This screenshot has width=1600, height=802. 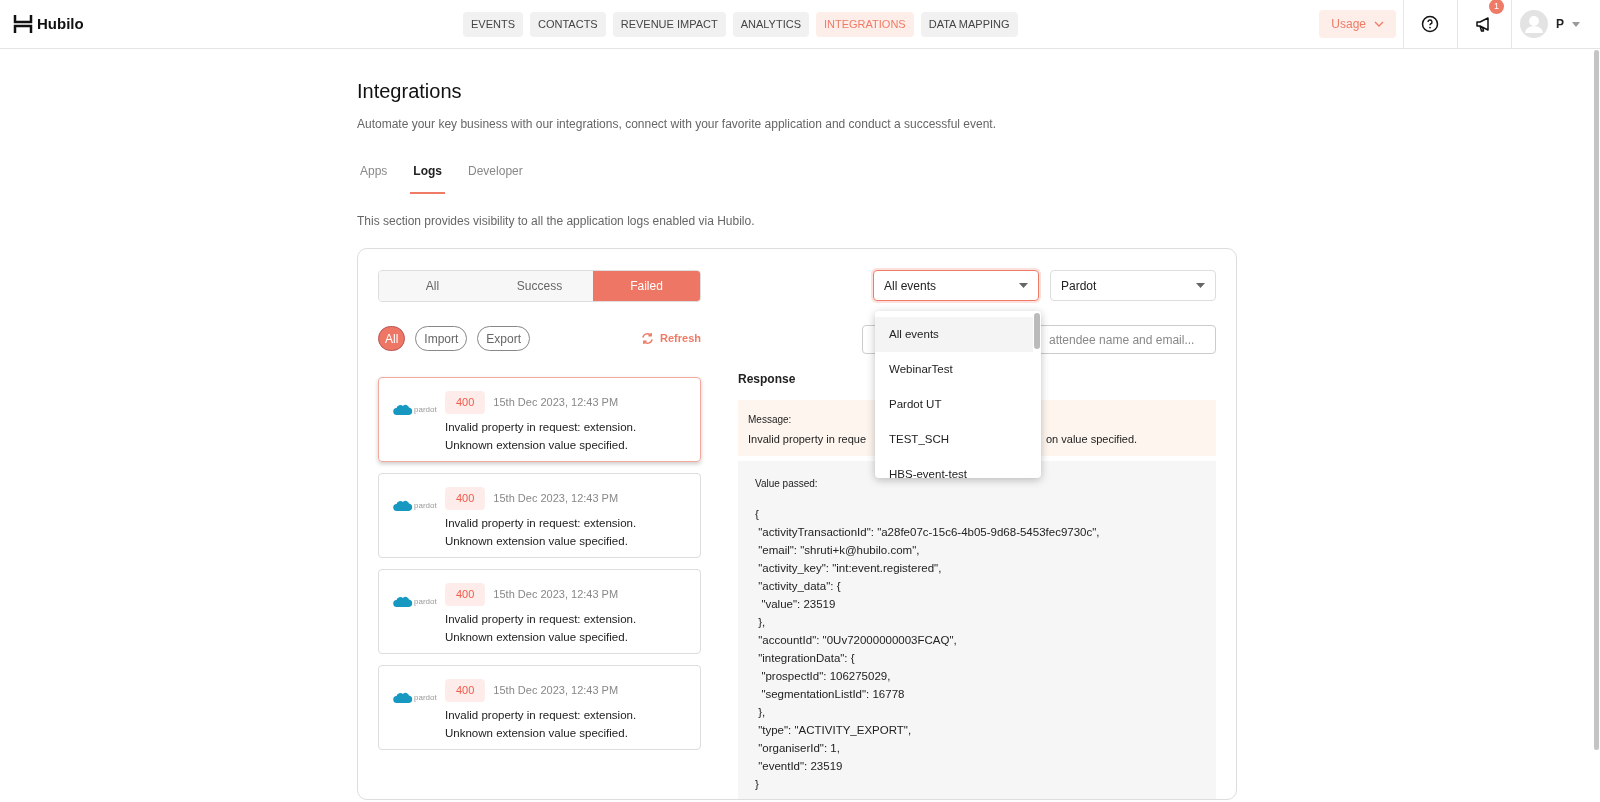 I want to click on response-label: Response, so click(x=767, y=379).